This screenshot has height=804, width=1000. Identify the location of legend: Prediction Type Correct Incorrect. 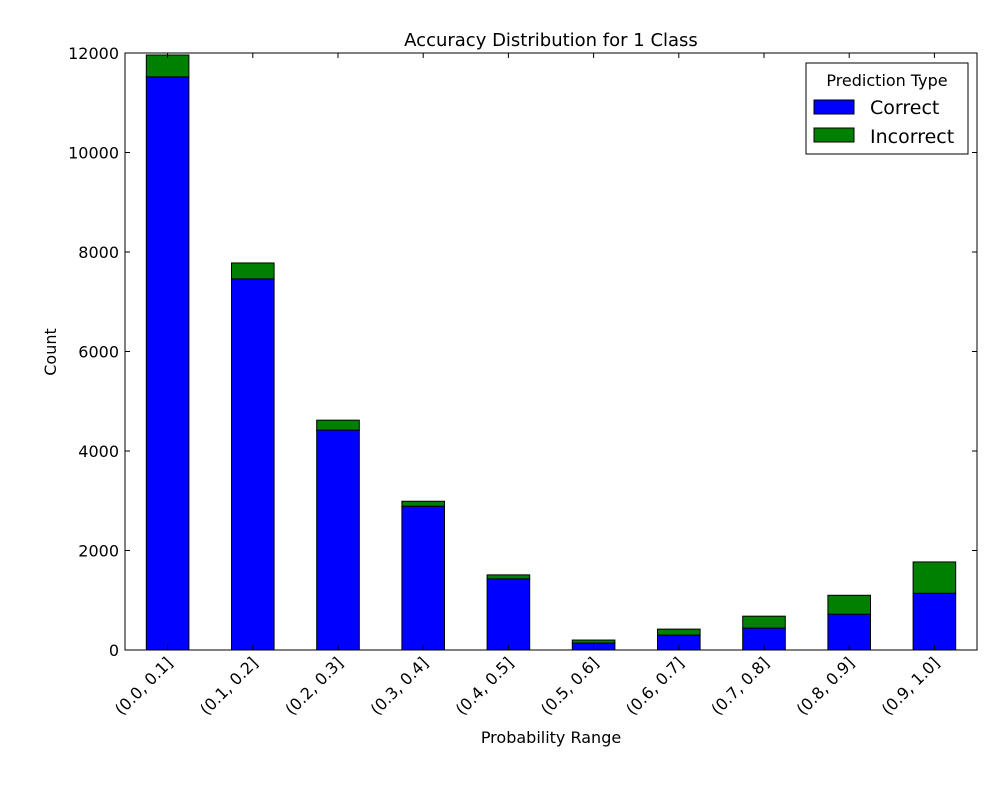
(887, 108).